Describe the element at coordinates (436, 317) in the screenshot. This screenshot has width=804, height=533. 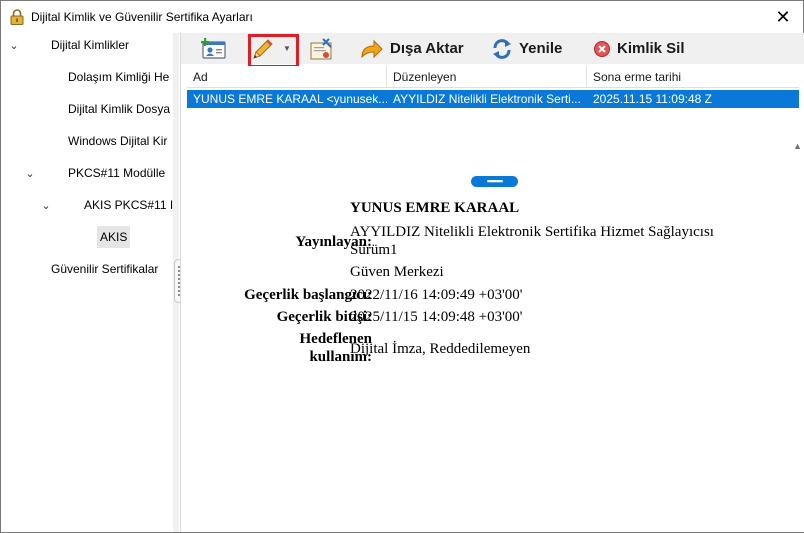
I see `valid-to-value: 2025/11/15 14:09:48 +03'00'` at that location.